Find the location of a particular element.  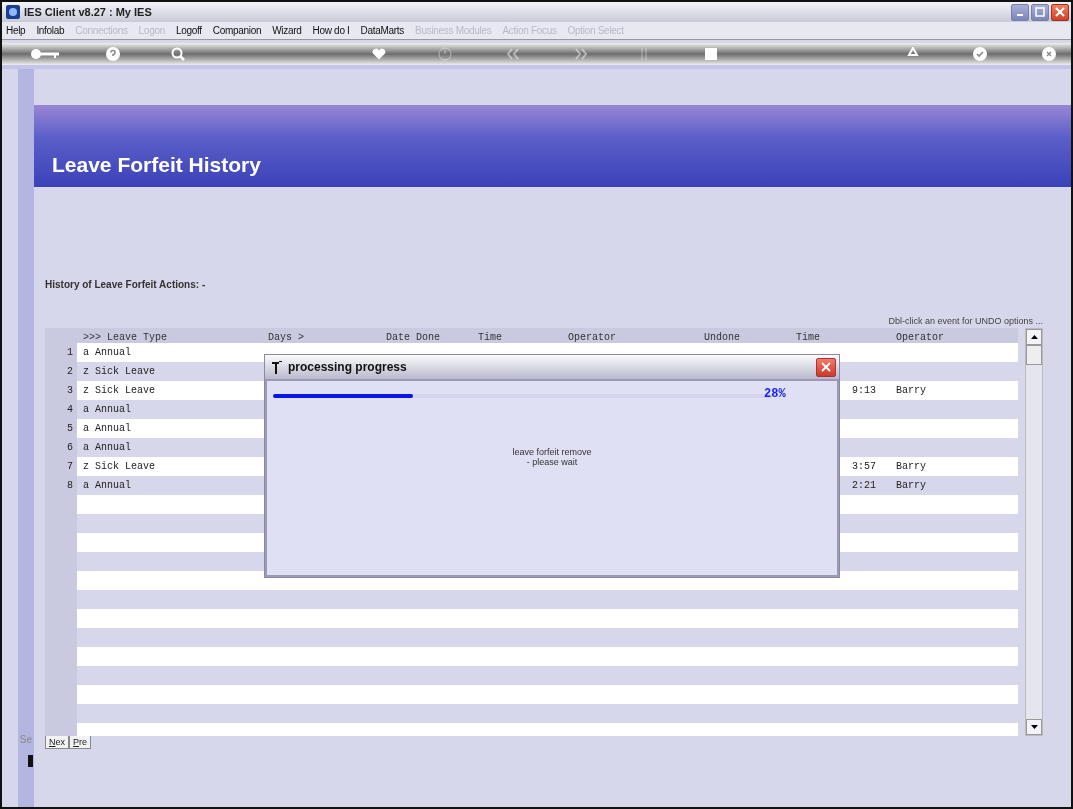

column-header: Undone is located at coordinates (722, 337).